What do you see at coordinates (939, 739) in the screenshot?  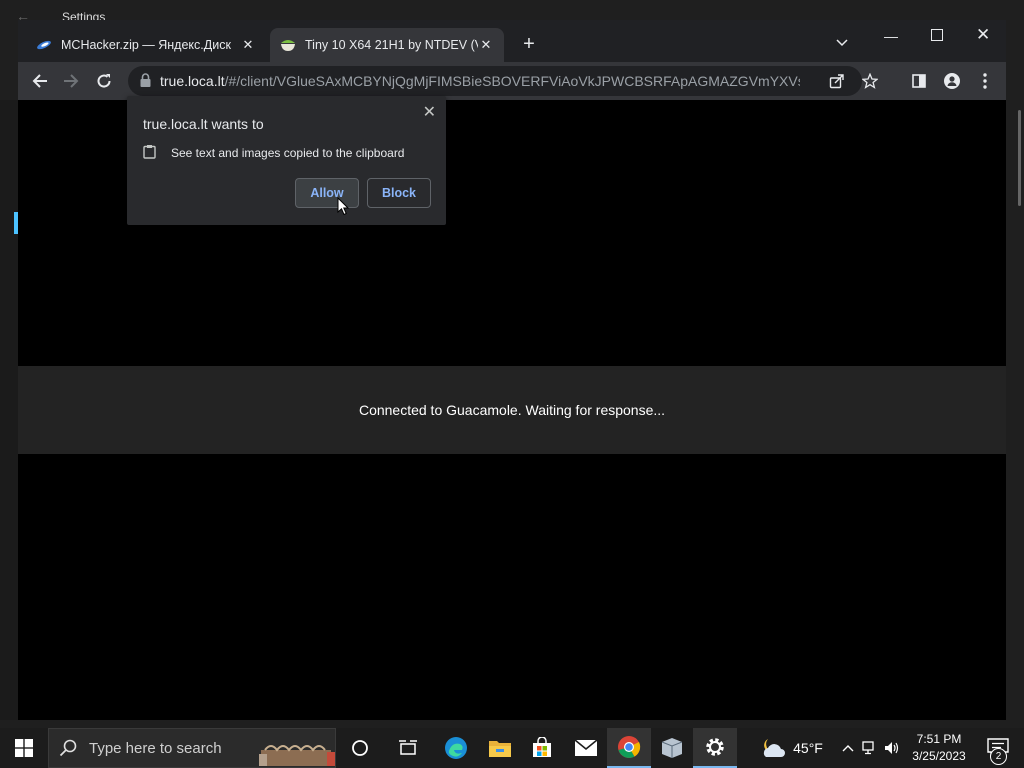 I see `clock-time: 7:51 PM` at bounding box center [939, 739].